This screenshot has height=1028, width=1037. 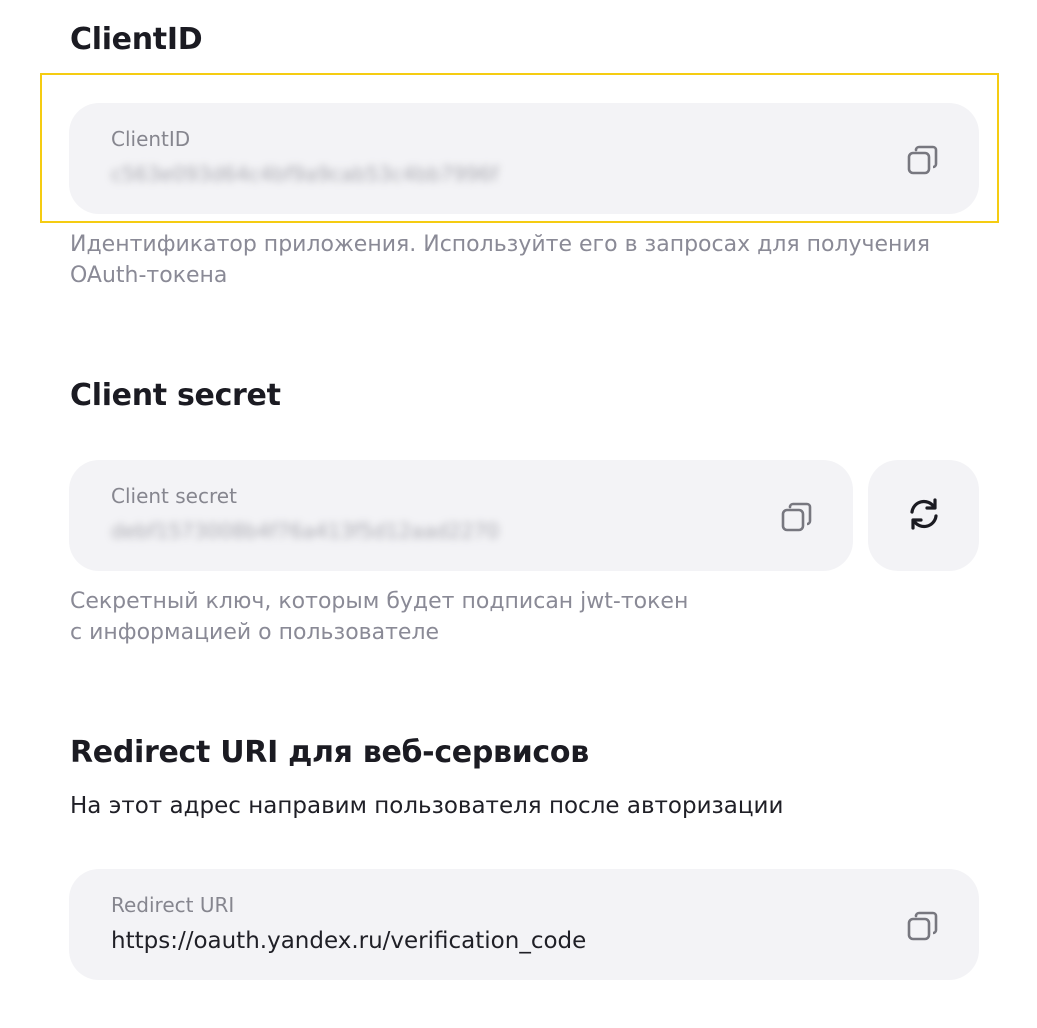 What do you see at coordinates (255, 632) in the screenshot?
I see `client-secret-description-line2: с информацией о пользователе` at bounding box center [255, 632].